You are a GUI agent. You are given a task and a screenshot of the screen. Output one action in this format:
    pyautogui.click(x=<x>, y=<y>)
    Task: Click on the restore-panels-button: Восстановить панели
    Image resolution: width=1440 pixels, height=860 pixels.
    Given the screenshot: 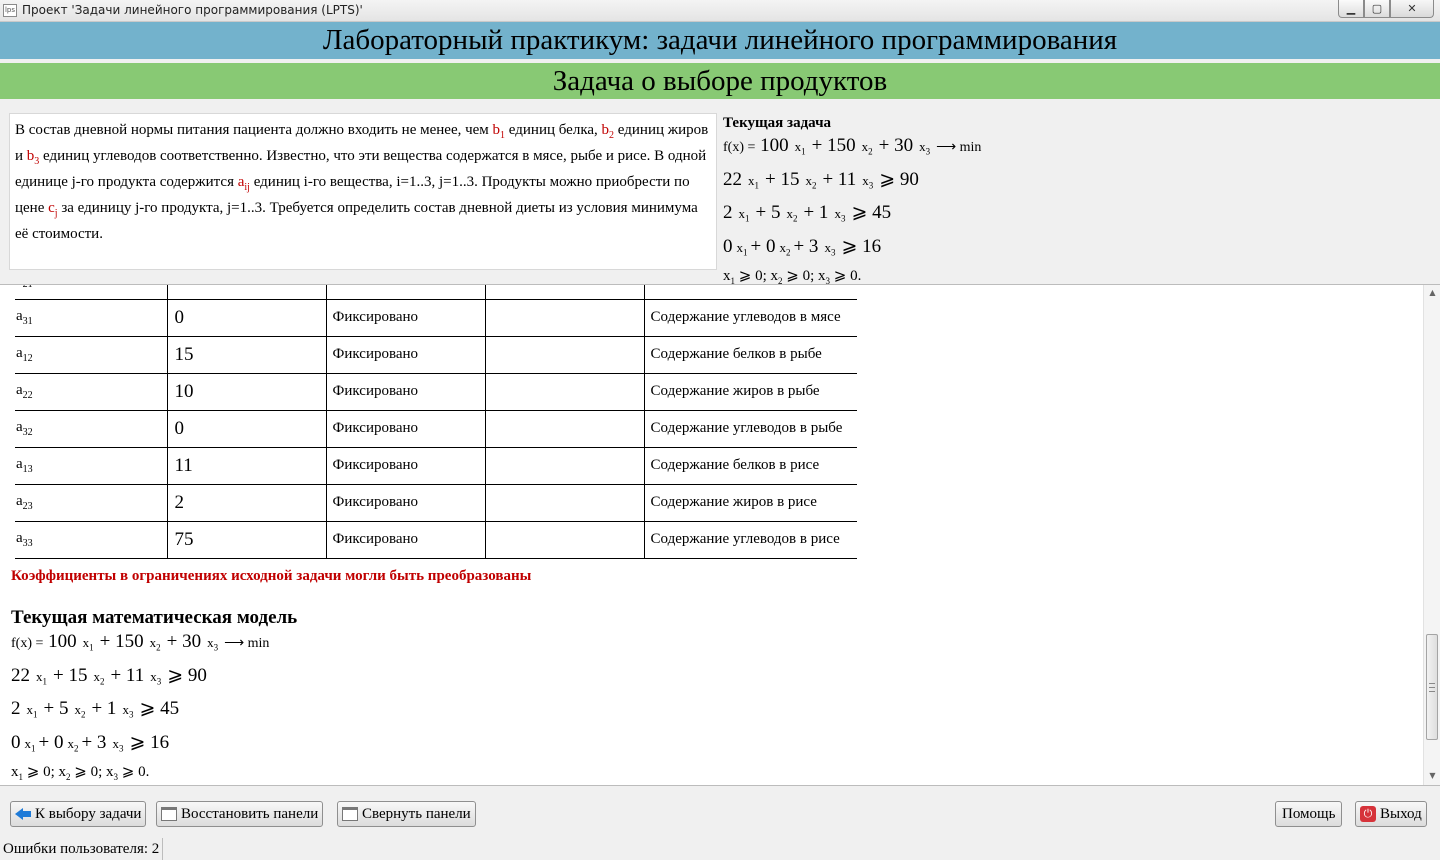 What is the action you would take?
    pyautogui.click(x=240, y=814)
    